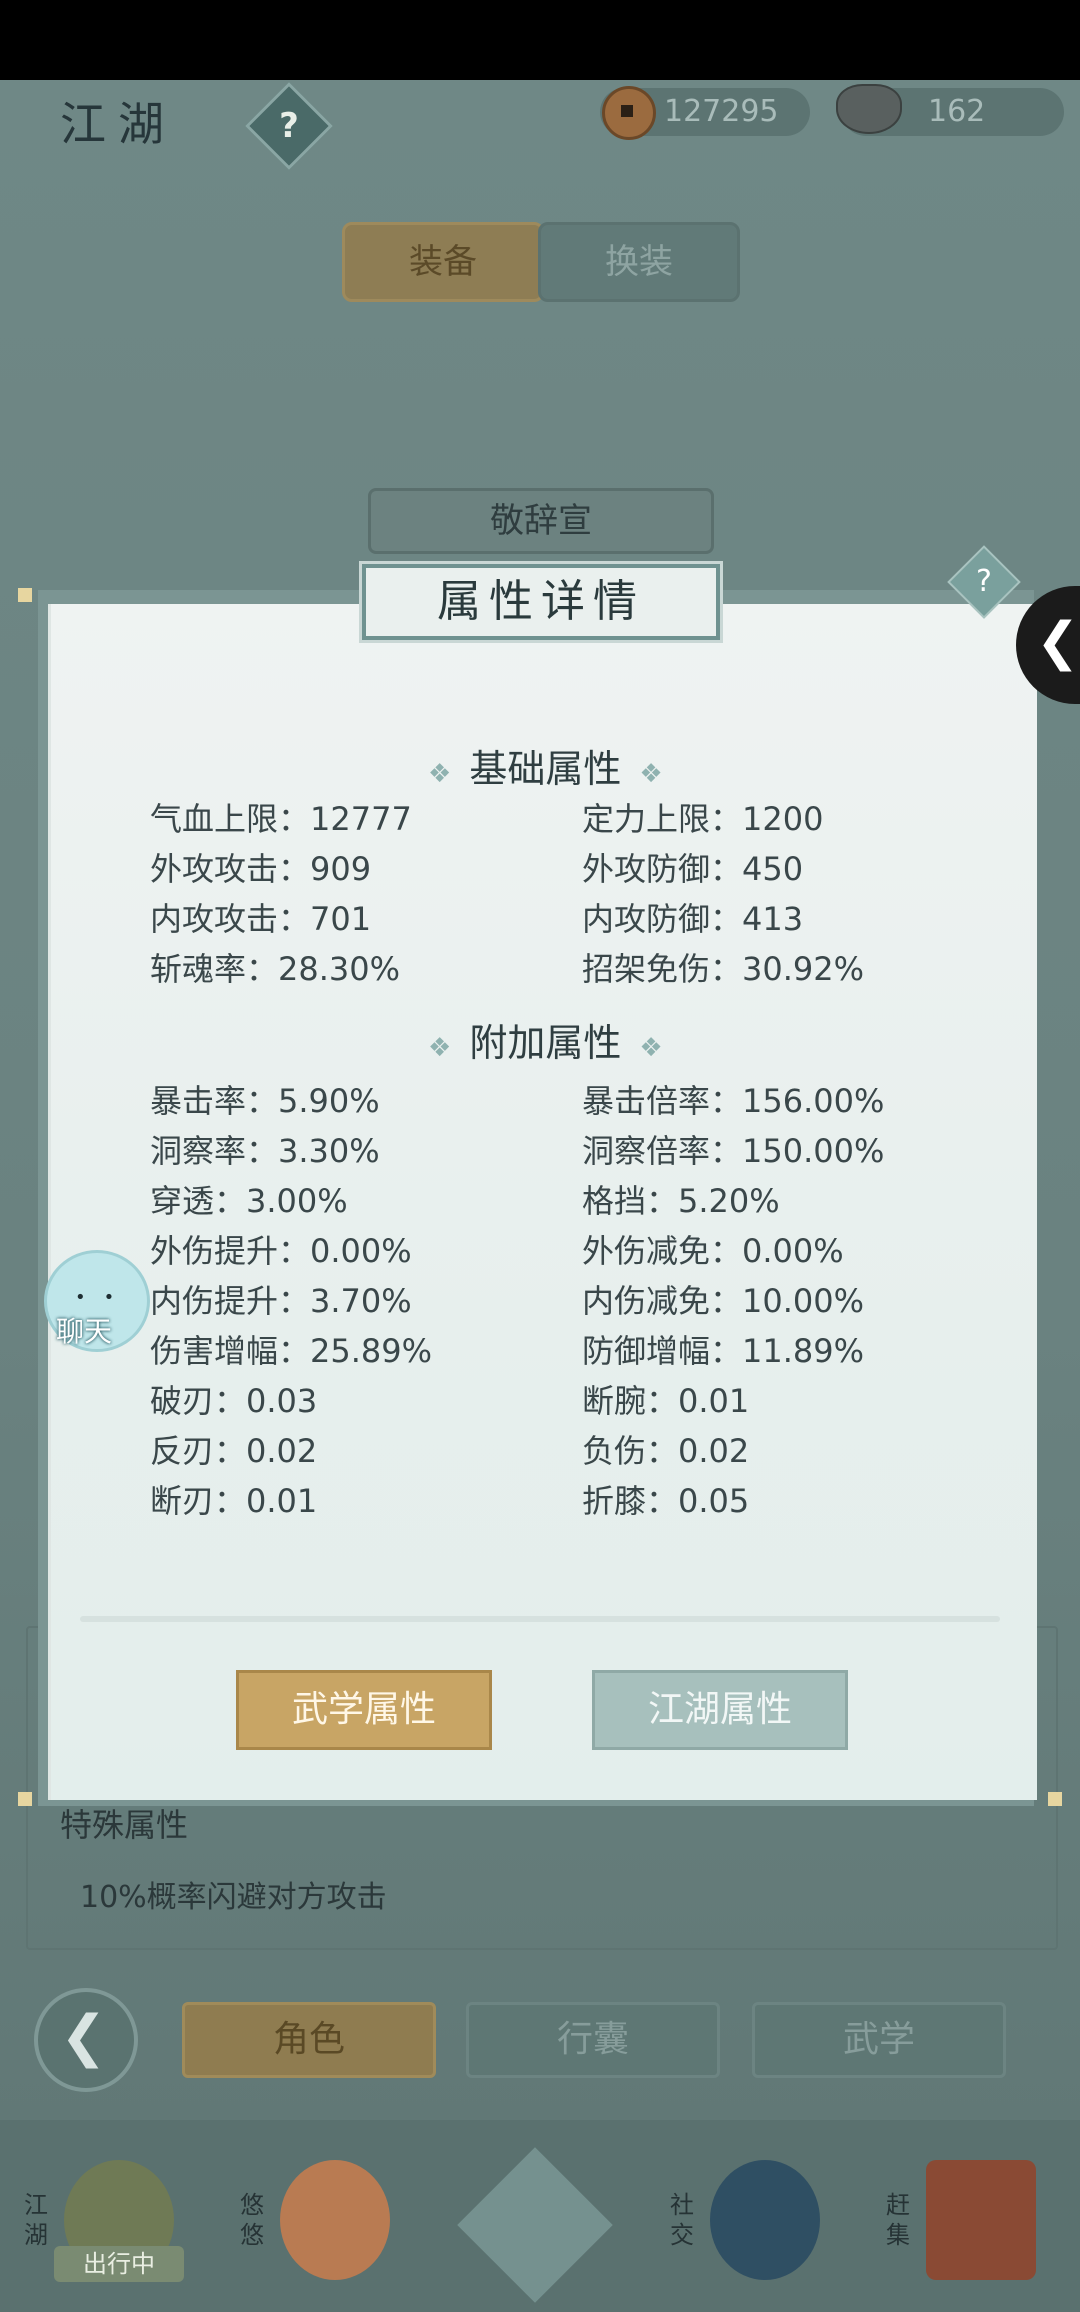 The image size is (1080, 2312). I want to click on stat-hp-max: 气血上限：12777, so click(281, 819).